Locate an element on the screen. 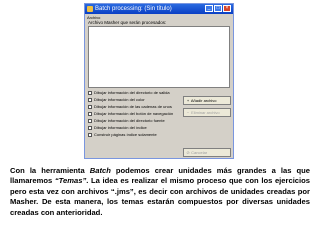 The height and width of the screenshot is (240, 320). window-title: Batch processing: (Sin título) is located at coordinates (133, 9).